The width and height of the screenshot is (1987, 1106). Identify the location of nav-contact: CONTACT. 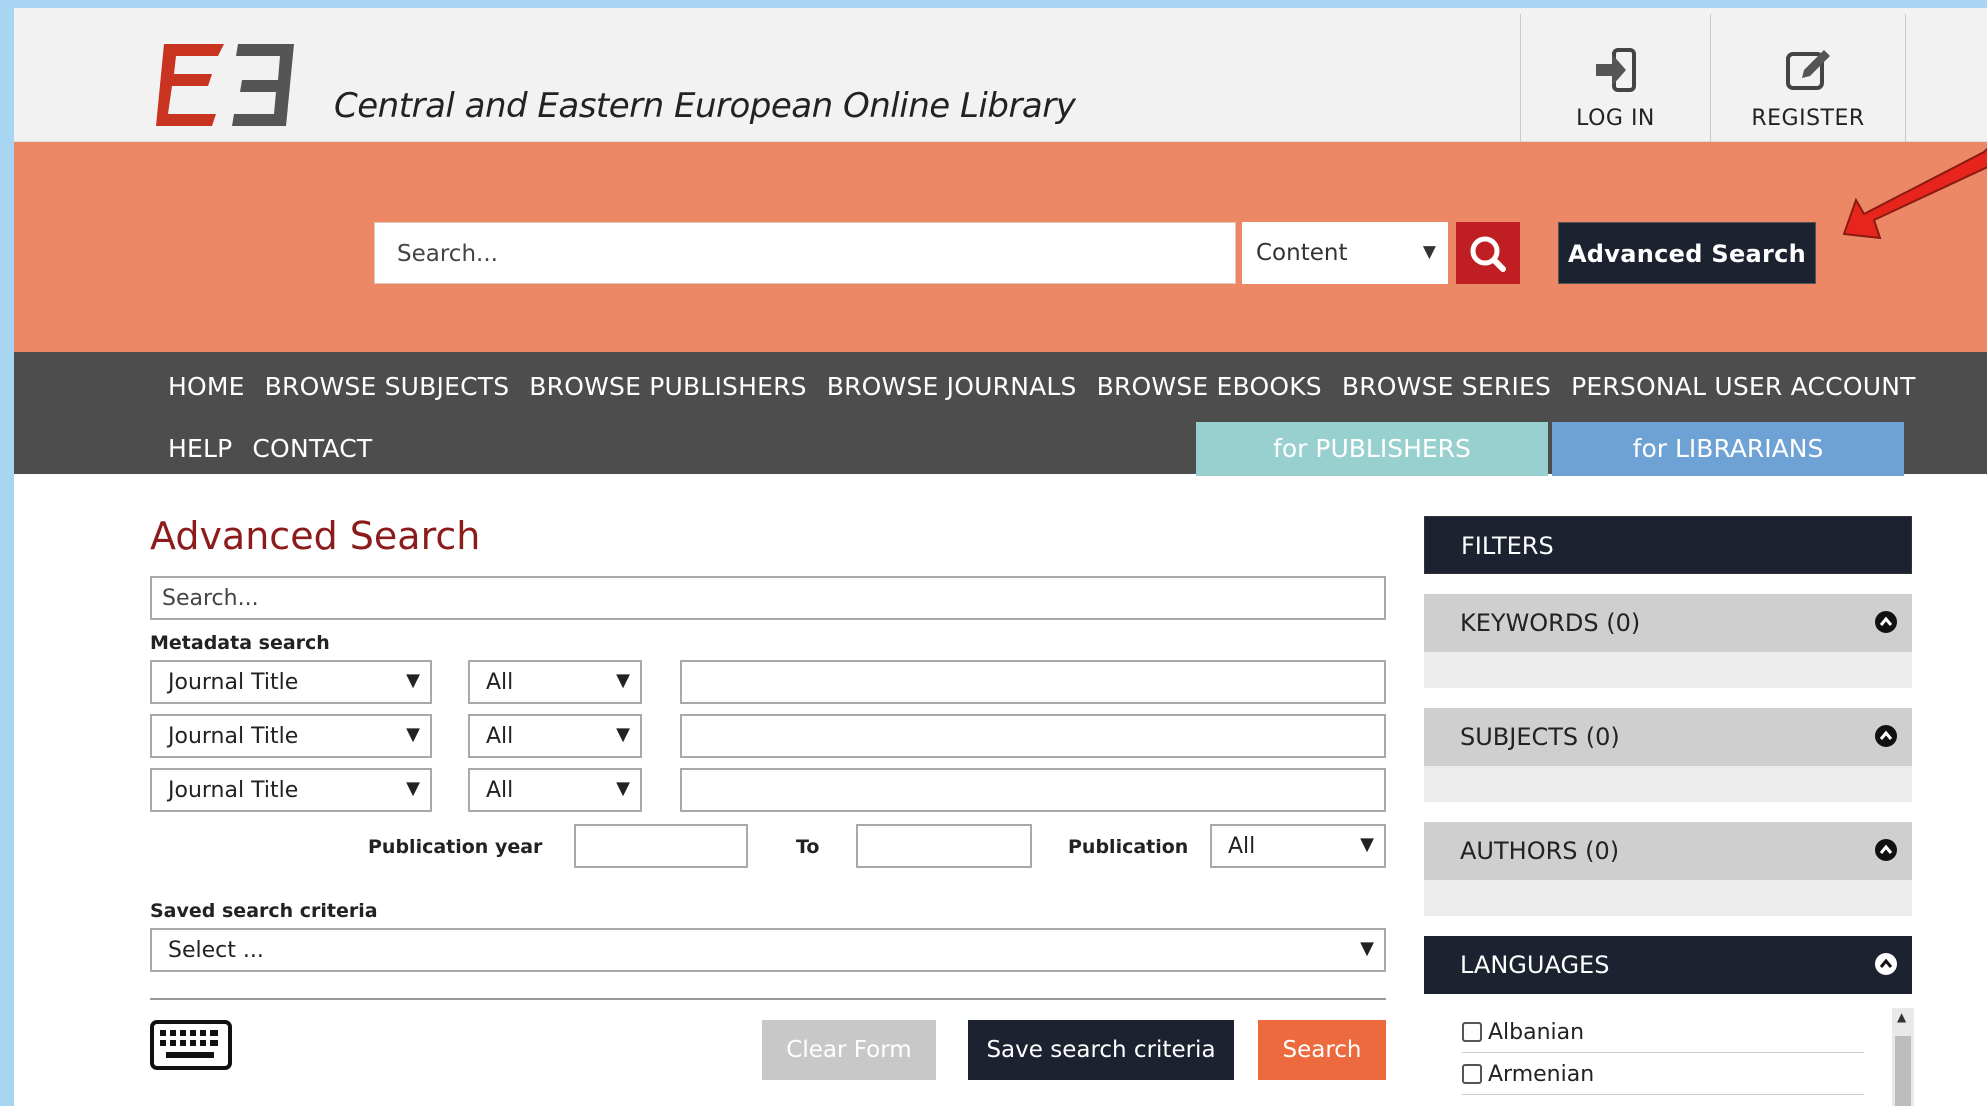
(312, 448).